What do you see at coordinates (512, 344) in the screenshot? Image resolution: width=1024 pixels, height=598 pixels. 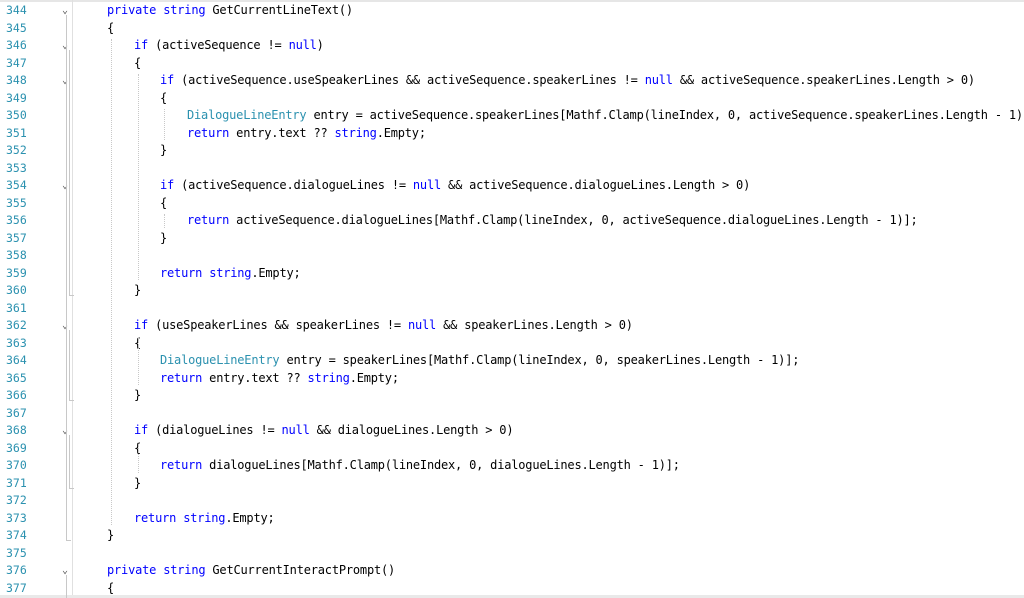 I see `code-line: 363{` at bounding box center [512, 344].